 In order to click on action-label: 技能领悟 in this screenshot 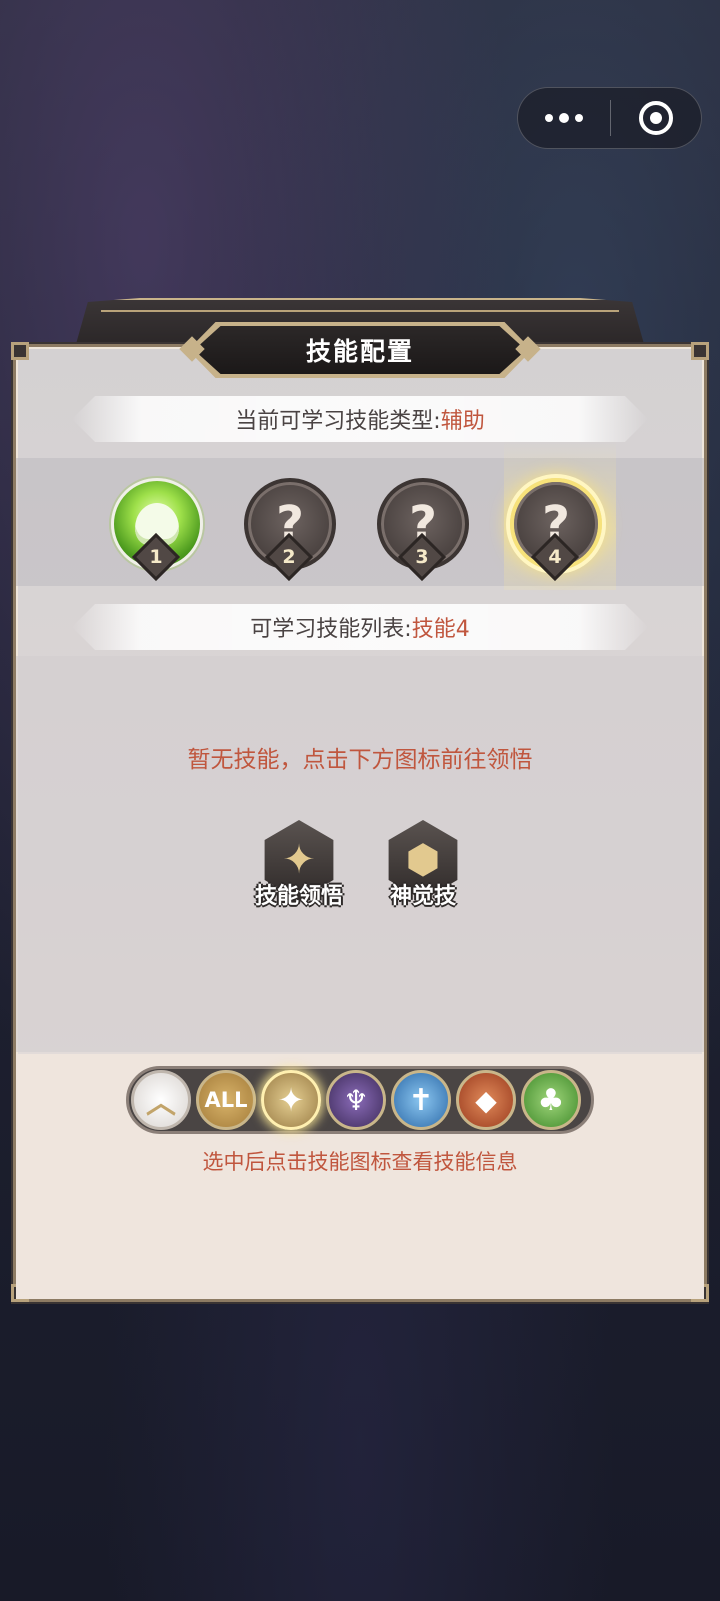, I will do `click(298, 896)`.